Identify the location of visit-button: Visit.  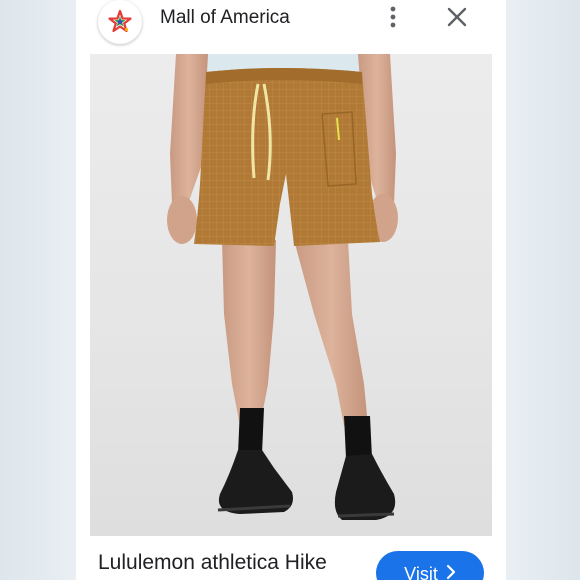
(430, 565).